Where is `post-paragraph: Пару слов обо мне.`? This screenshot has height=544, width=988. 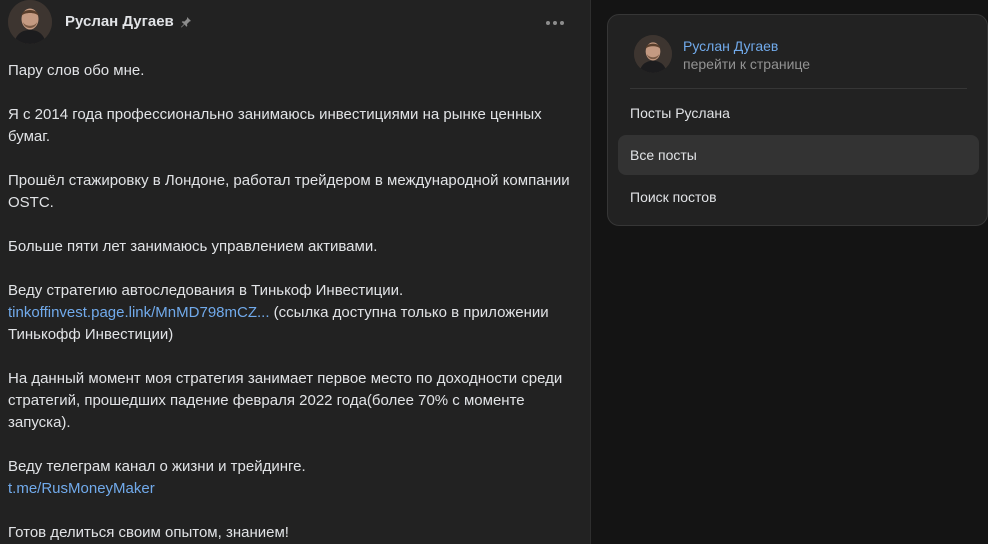 post-paragraph: Пару слов обо мне. is located at coordinates (76, 70).